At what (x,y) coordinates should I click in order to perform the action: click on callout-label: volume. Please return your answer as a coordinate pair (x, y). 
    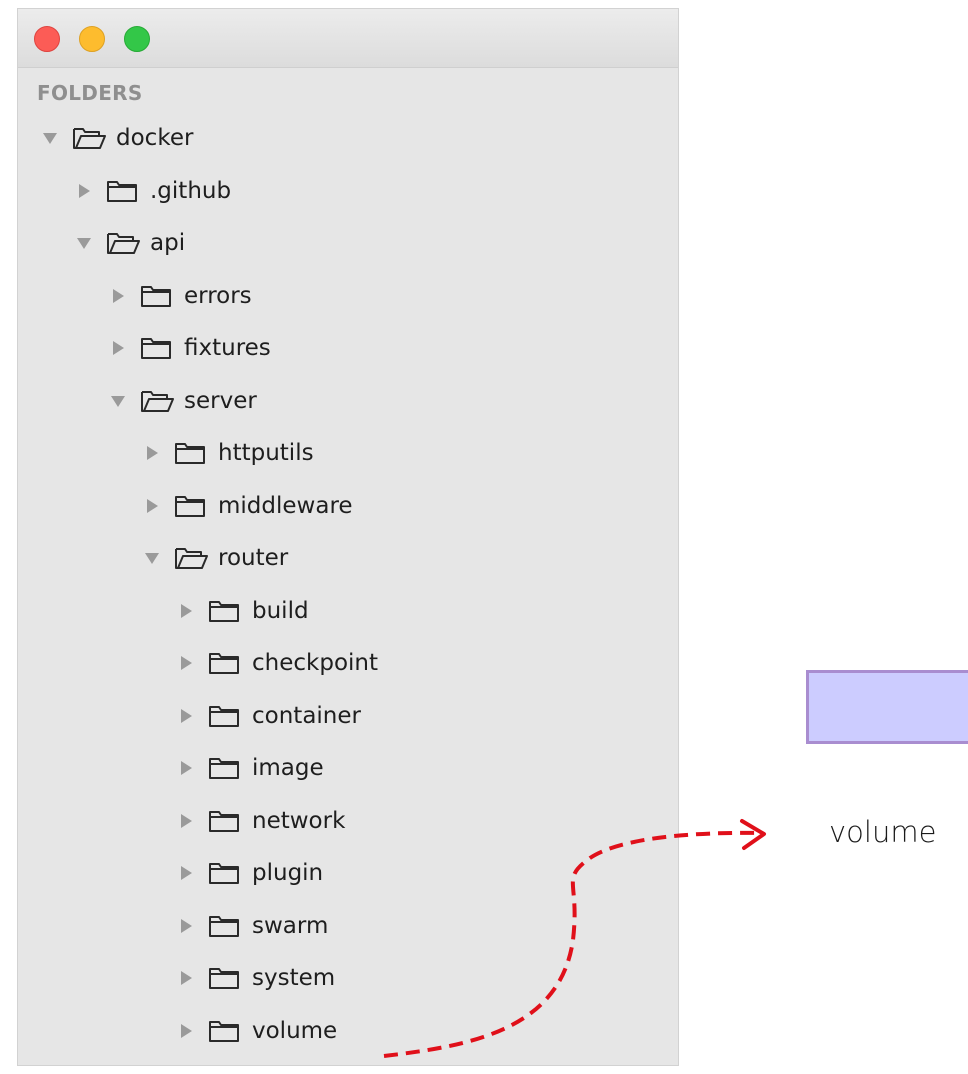
    Looking at the image, I should click on (883, 832).